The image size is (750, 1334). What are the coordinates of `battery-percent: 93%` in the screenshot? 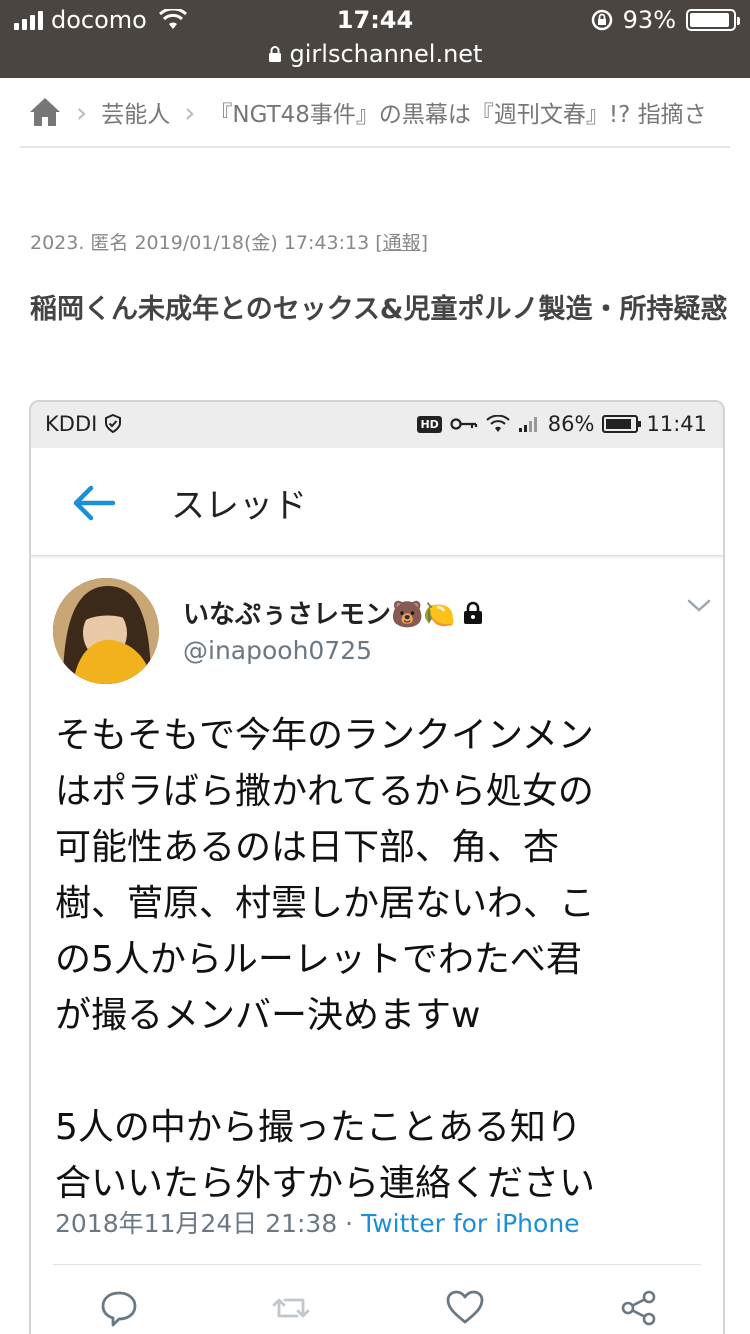 It's located at (649, 20).